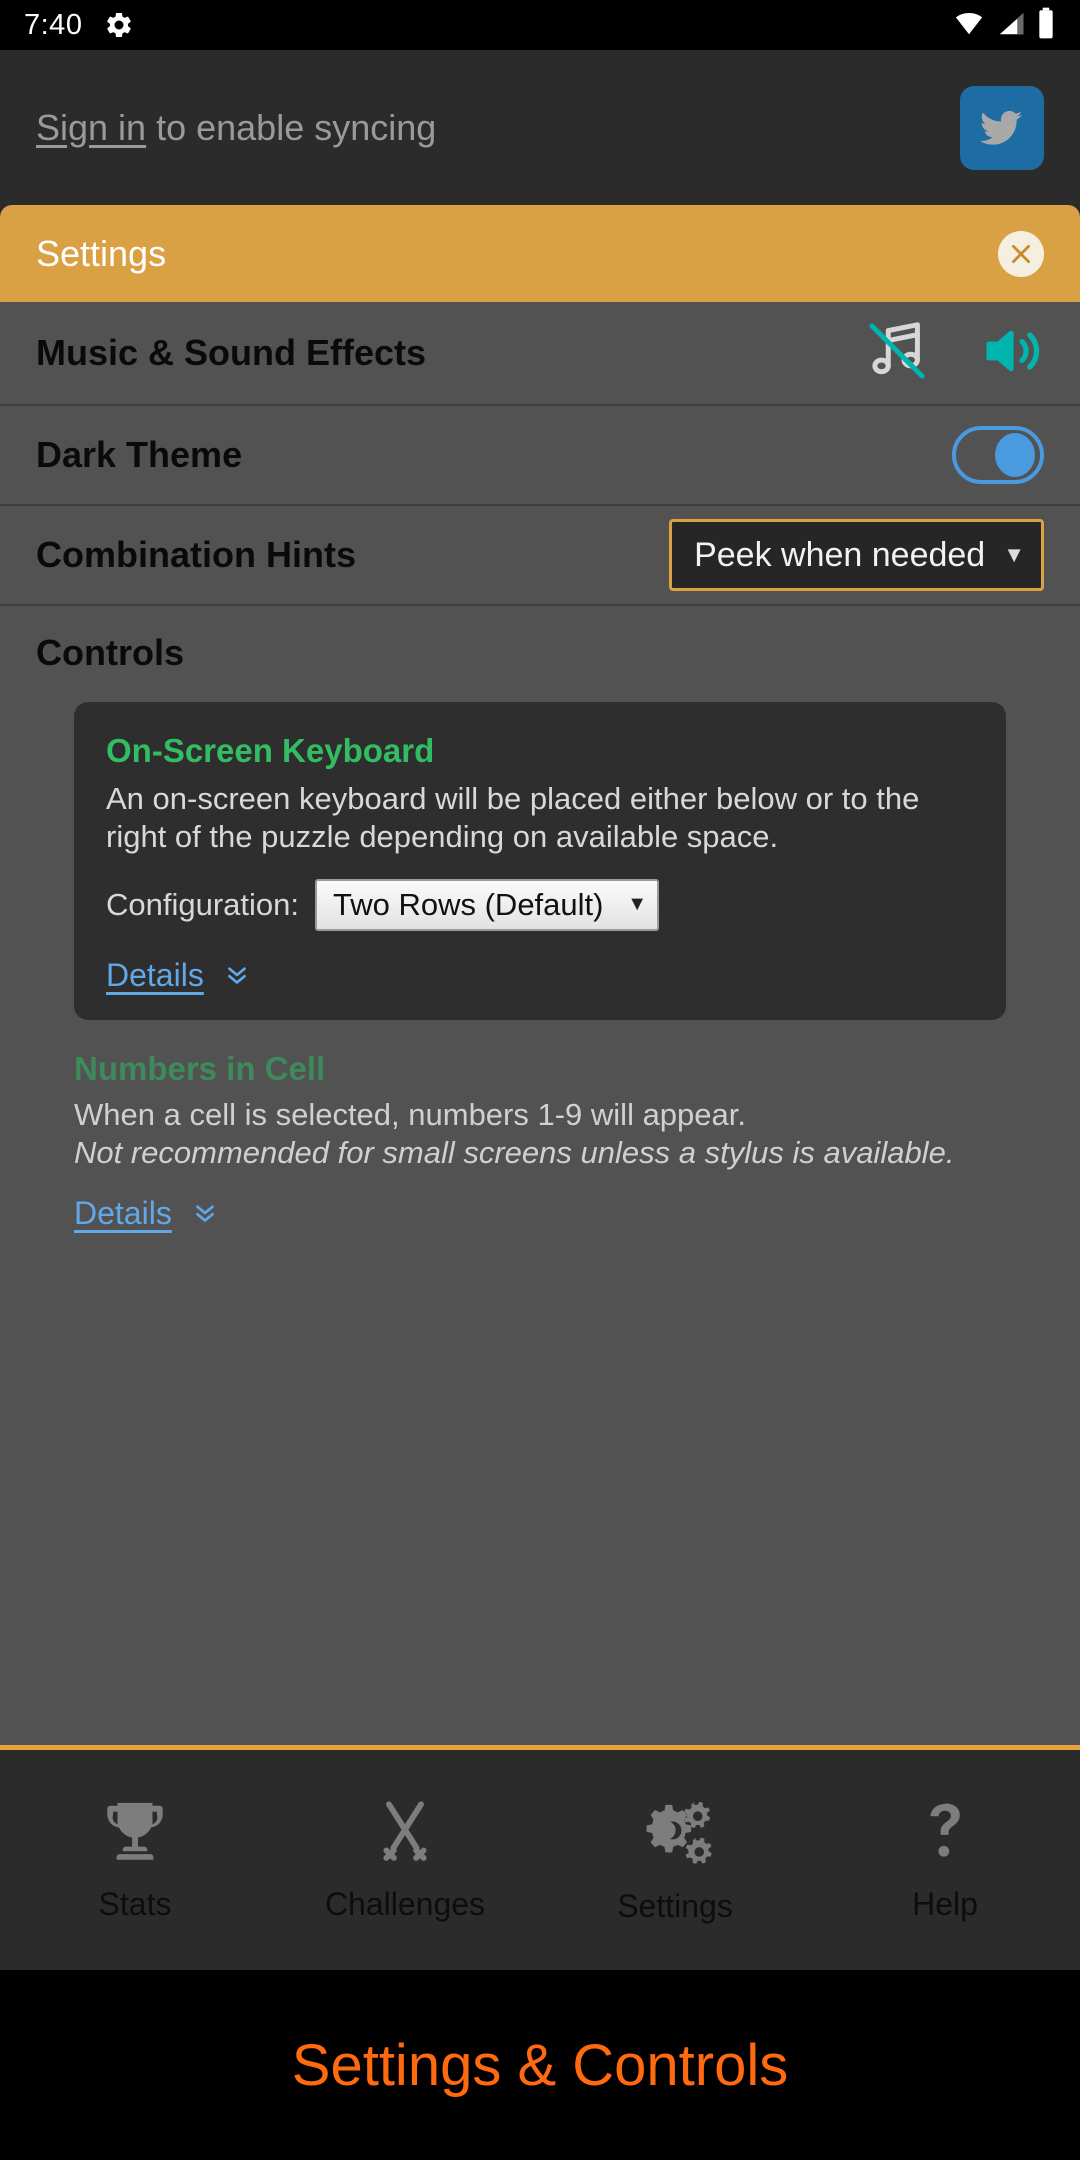 Image resolution: width=1080 pixels, height=2160 pixels. I want to click on setting-row-combination-hints: Combination Hints Peek when needed ▼, so click(540, 556).